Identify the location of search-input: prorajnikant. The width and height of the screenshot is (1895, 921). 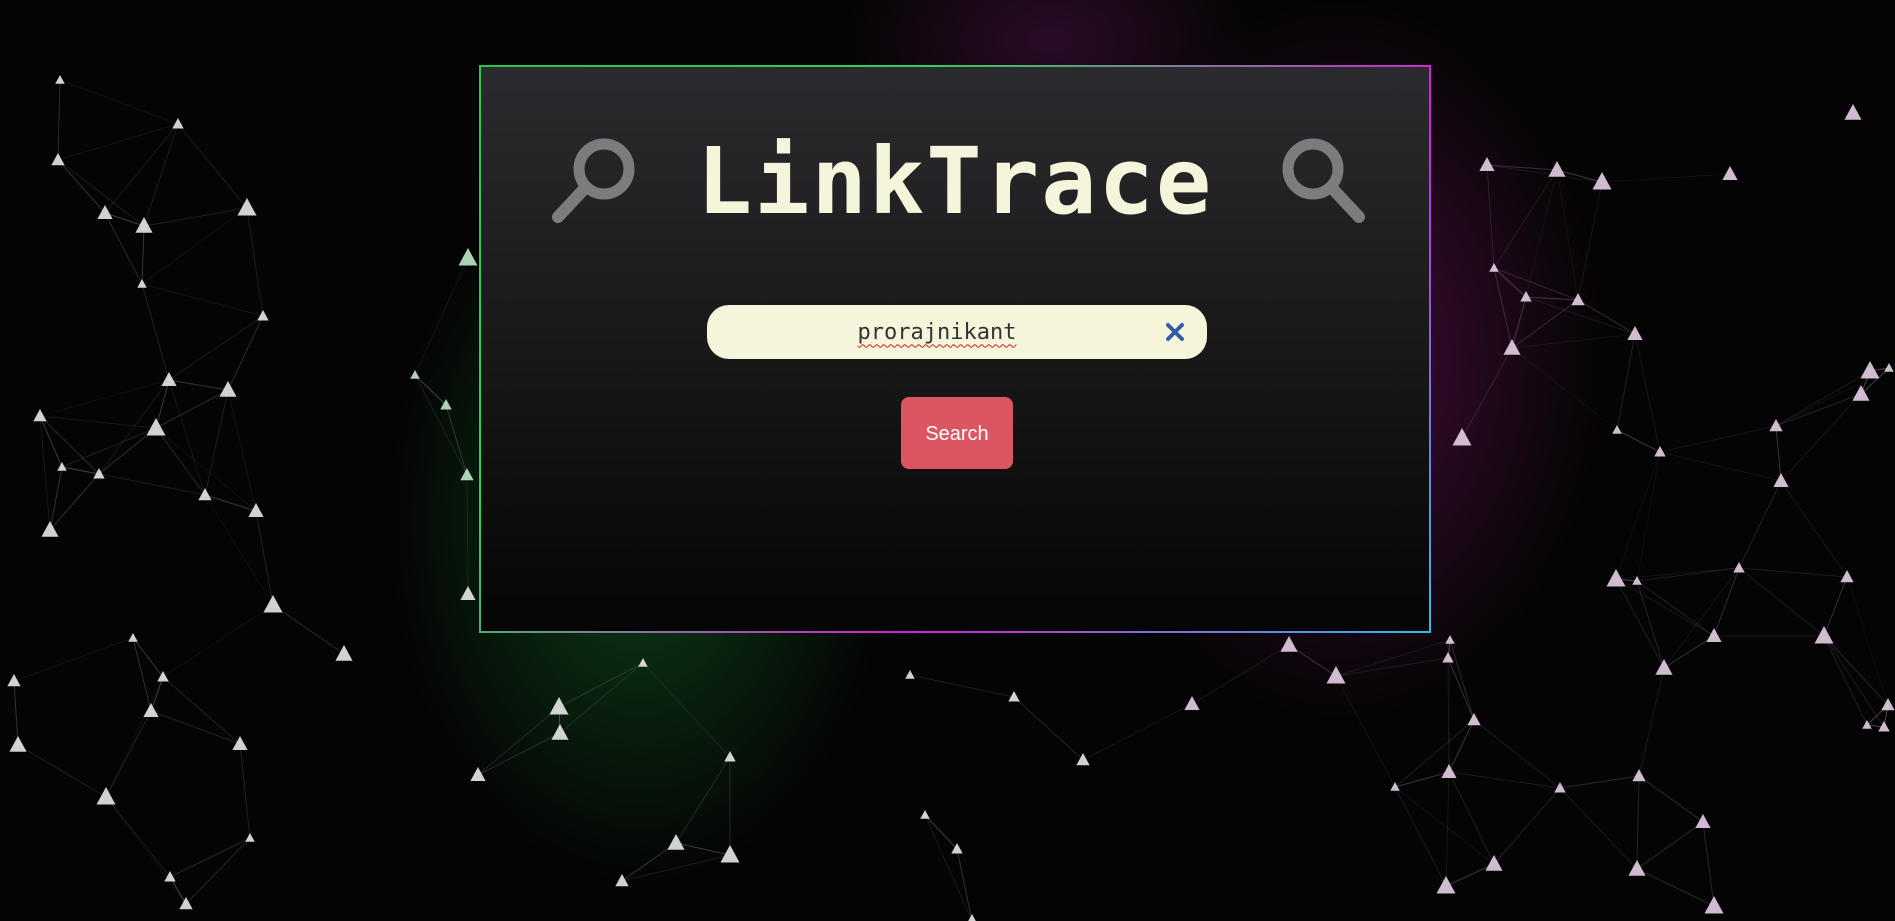
(937, 332).